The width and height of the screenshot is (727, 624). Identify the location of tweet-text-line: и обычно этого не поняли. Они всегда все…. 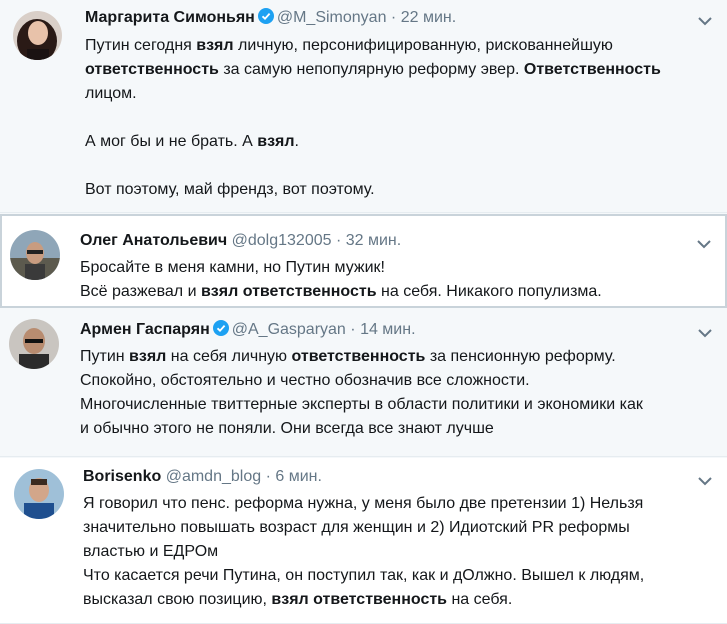
(361, 429).